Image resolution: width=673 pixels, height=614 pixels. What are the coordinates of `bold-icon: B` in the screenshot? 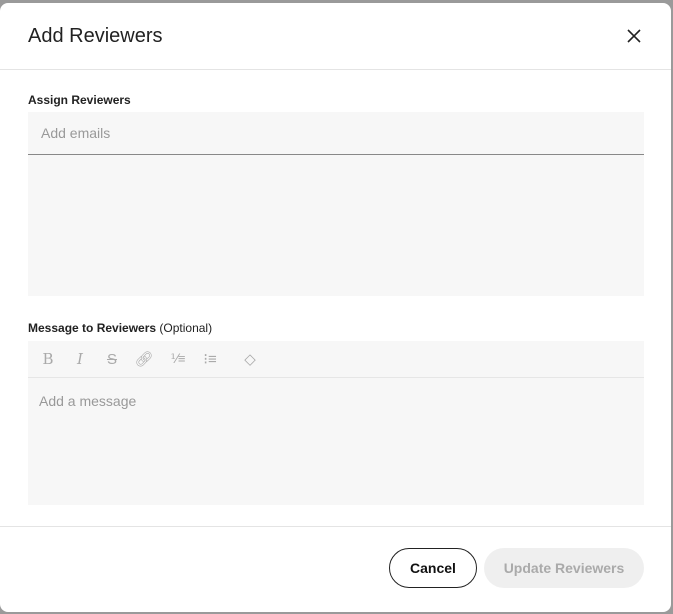 It's located at (48, 359).